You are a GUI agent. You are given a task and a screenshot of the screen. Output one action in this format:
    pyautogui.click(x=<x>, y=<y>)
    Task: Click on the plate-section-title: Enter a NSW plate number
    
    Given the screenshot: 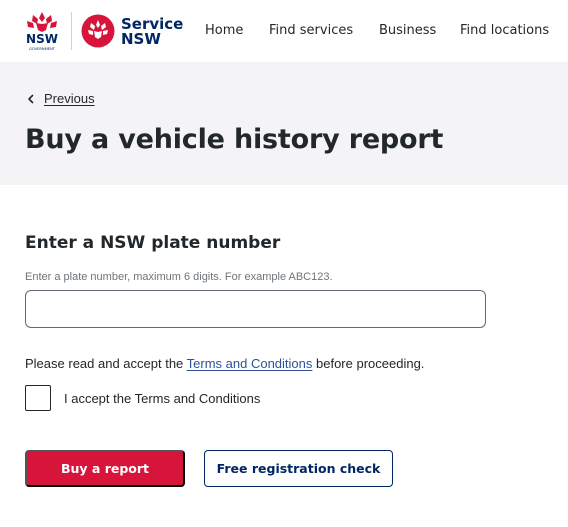 What is the action you would take?
    pyautogui.click(x=153, y=243)
    